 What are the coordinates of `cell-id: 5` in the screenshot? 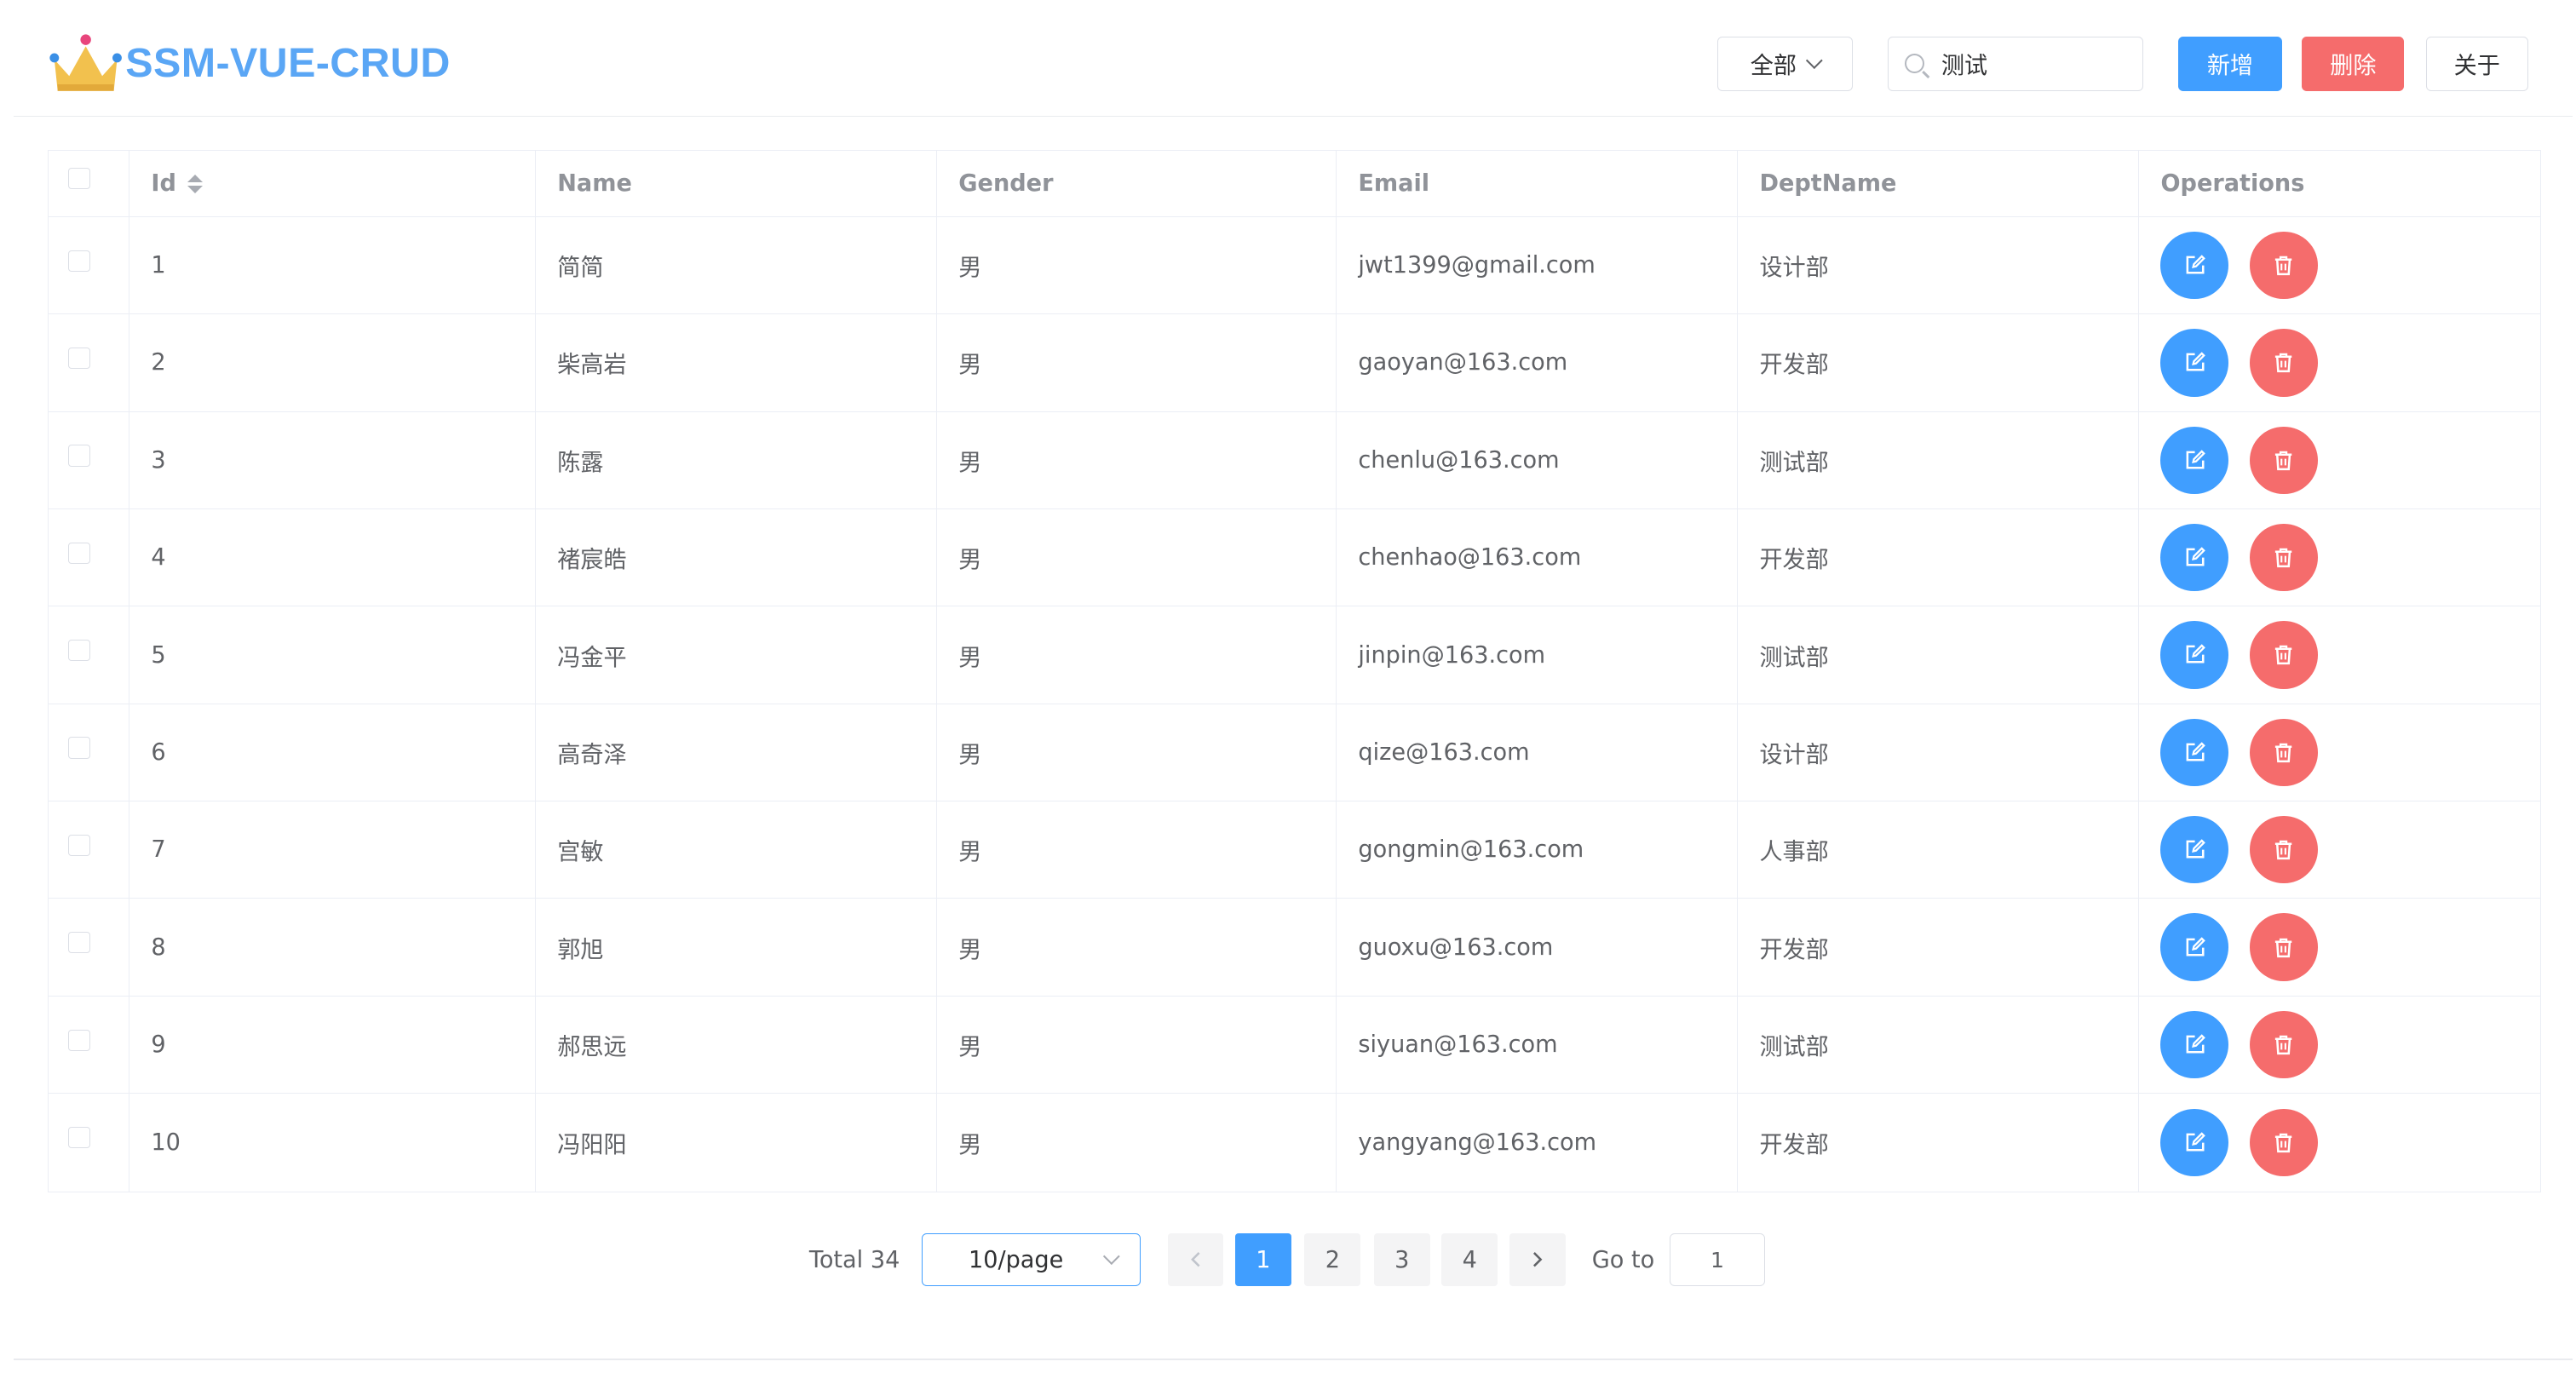 It's located at (333, 655).